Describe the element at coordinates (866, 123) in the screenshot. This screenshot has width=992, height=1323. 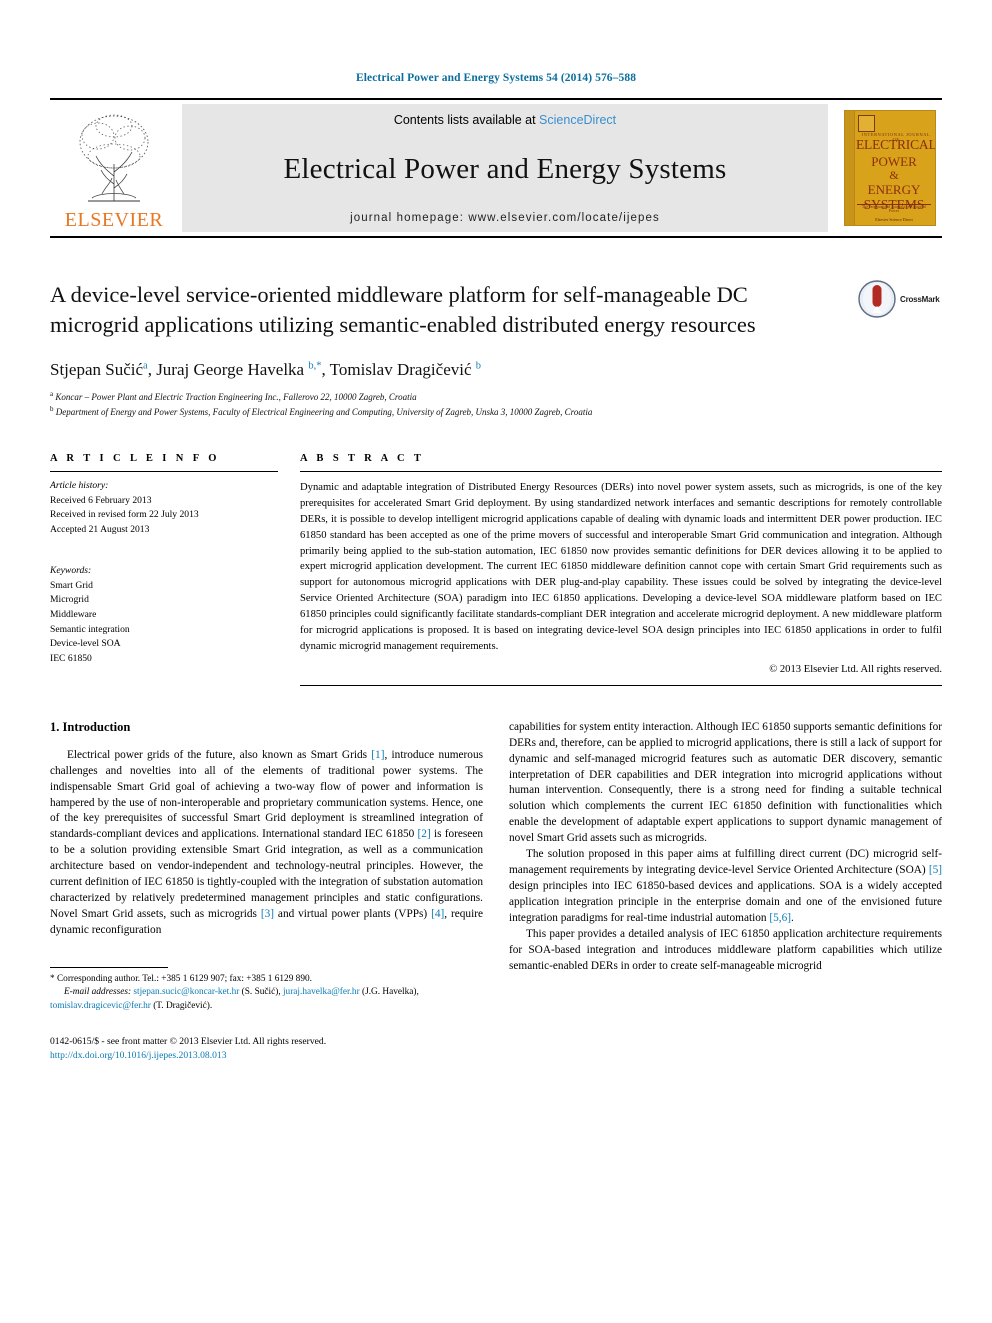
I see `elsevier-mark-icon` at that location.